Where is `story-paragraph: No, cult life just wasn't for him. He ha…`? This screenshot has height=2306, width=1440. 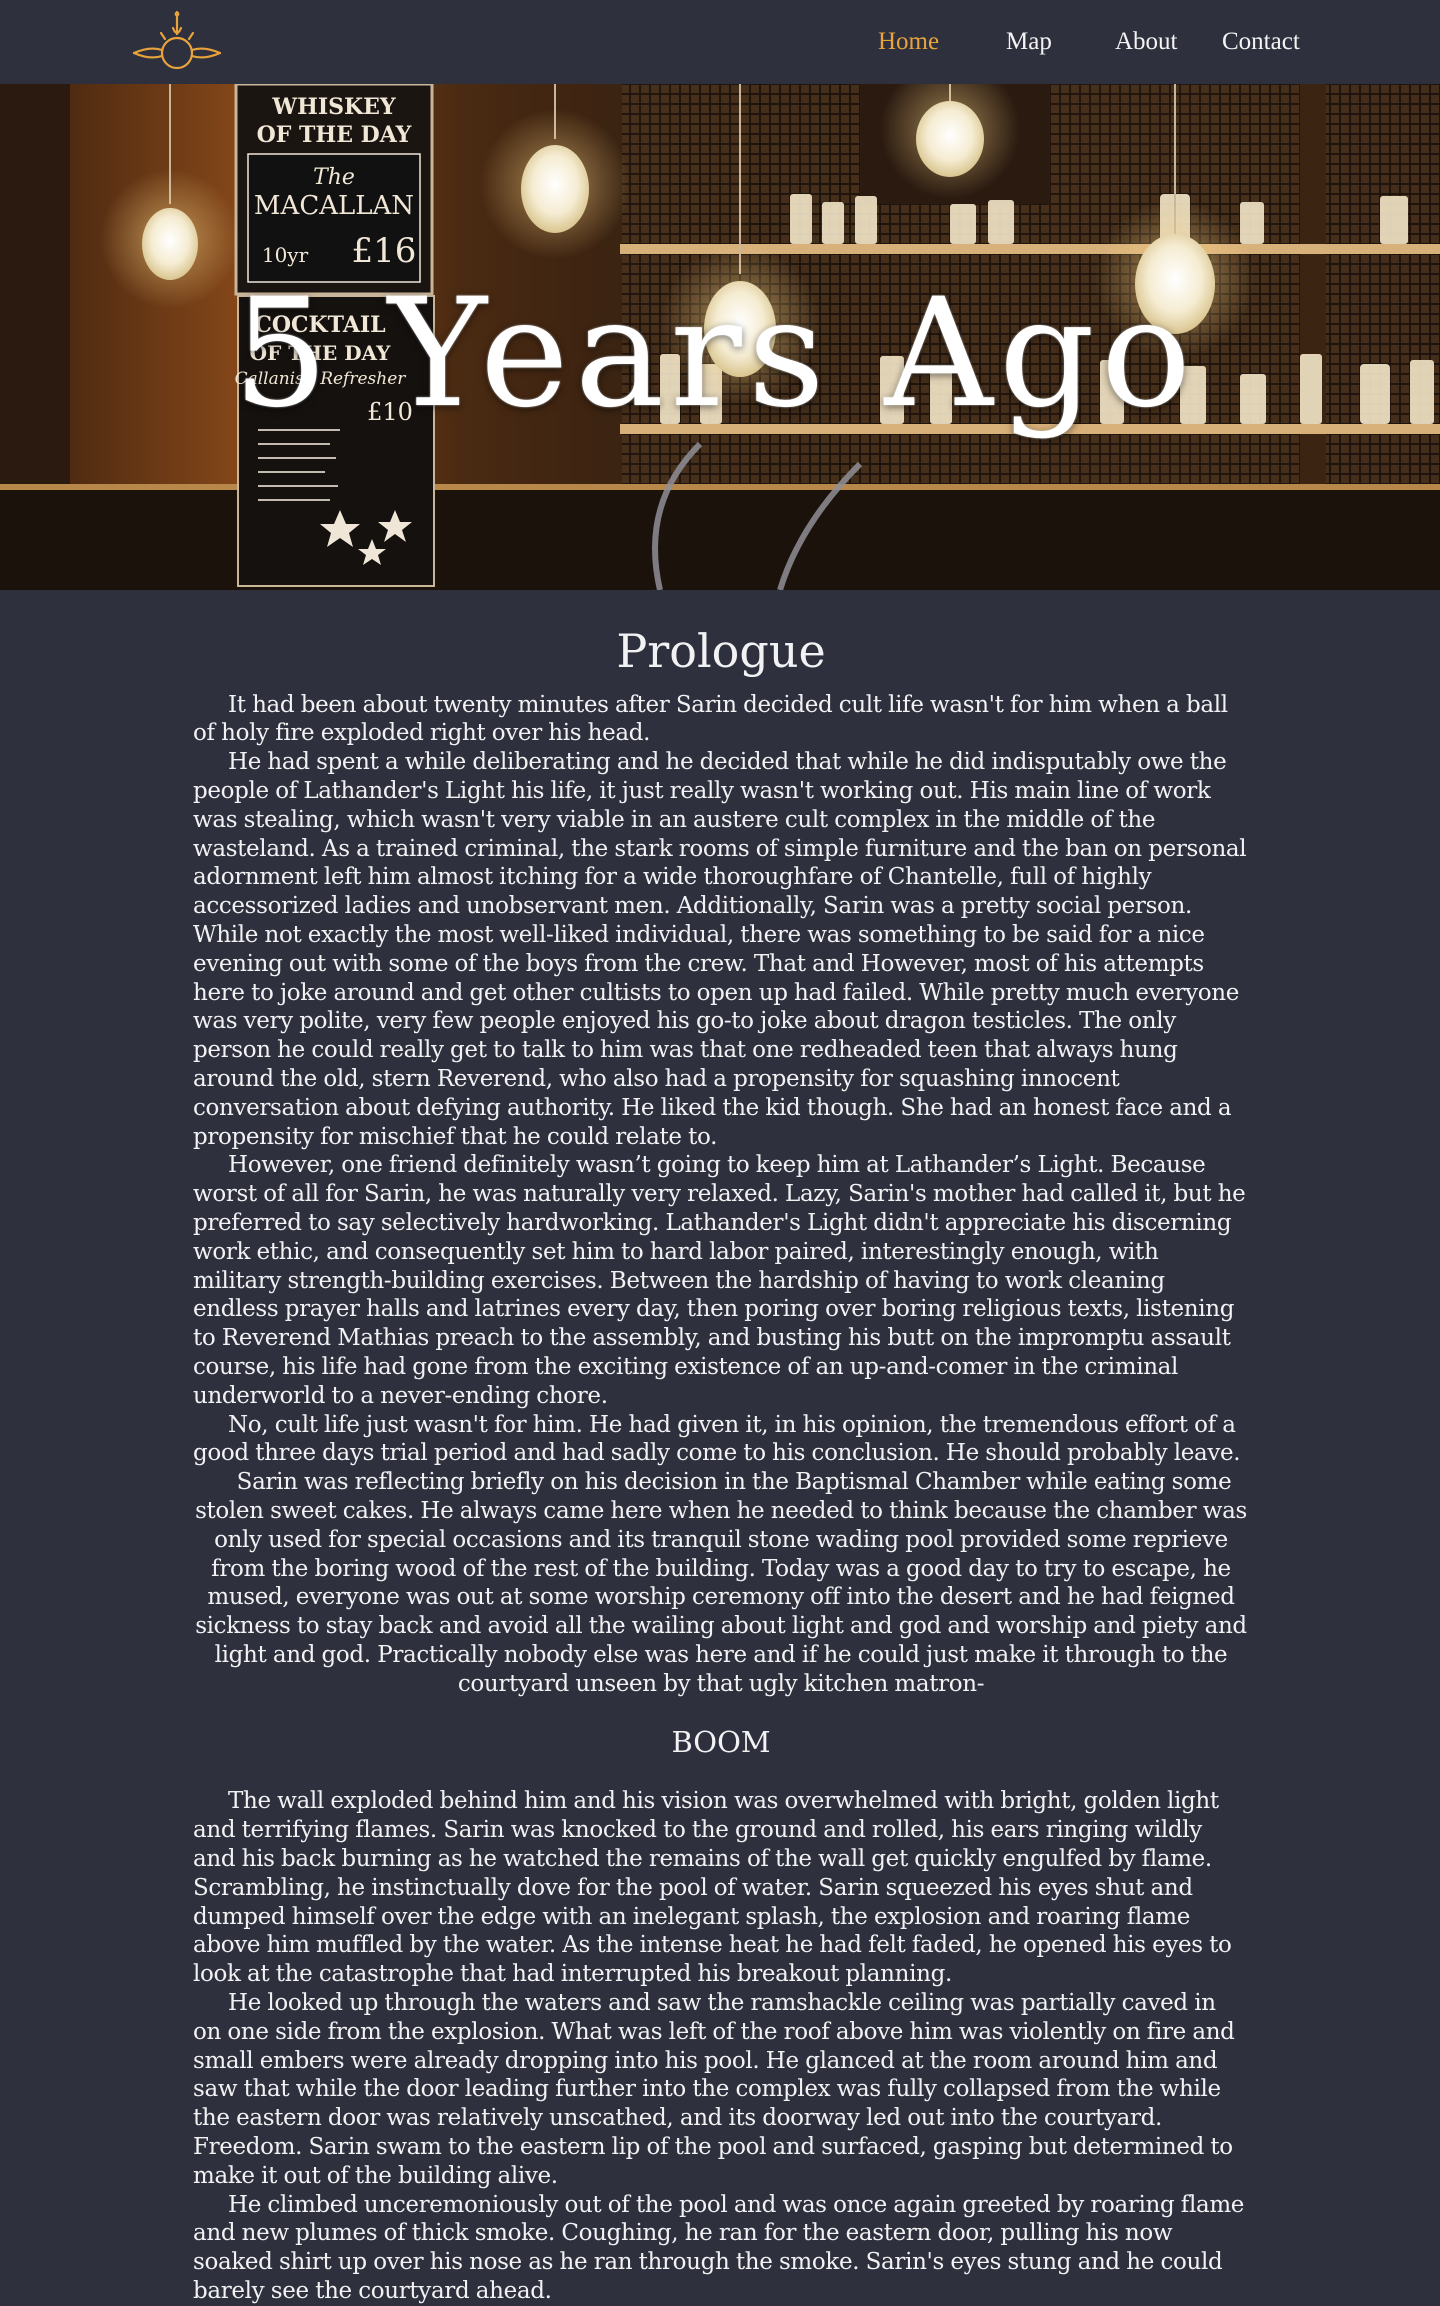
story-paragraph: No, cult life just wasn't for him. He ha… is located at coordinates (717, 1439).